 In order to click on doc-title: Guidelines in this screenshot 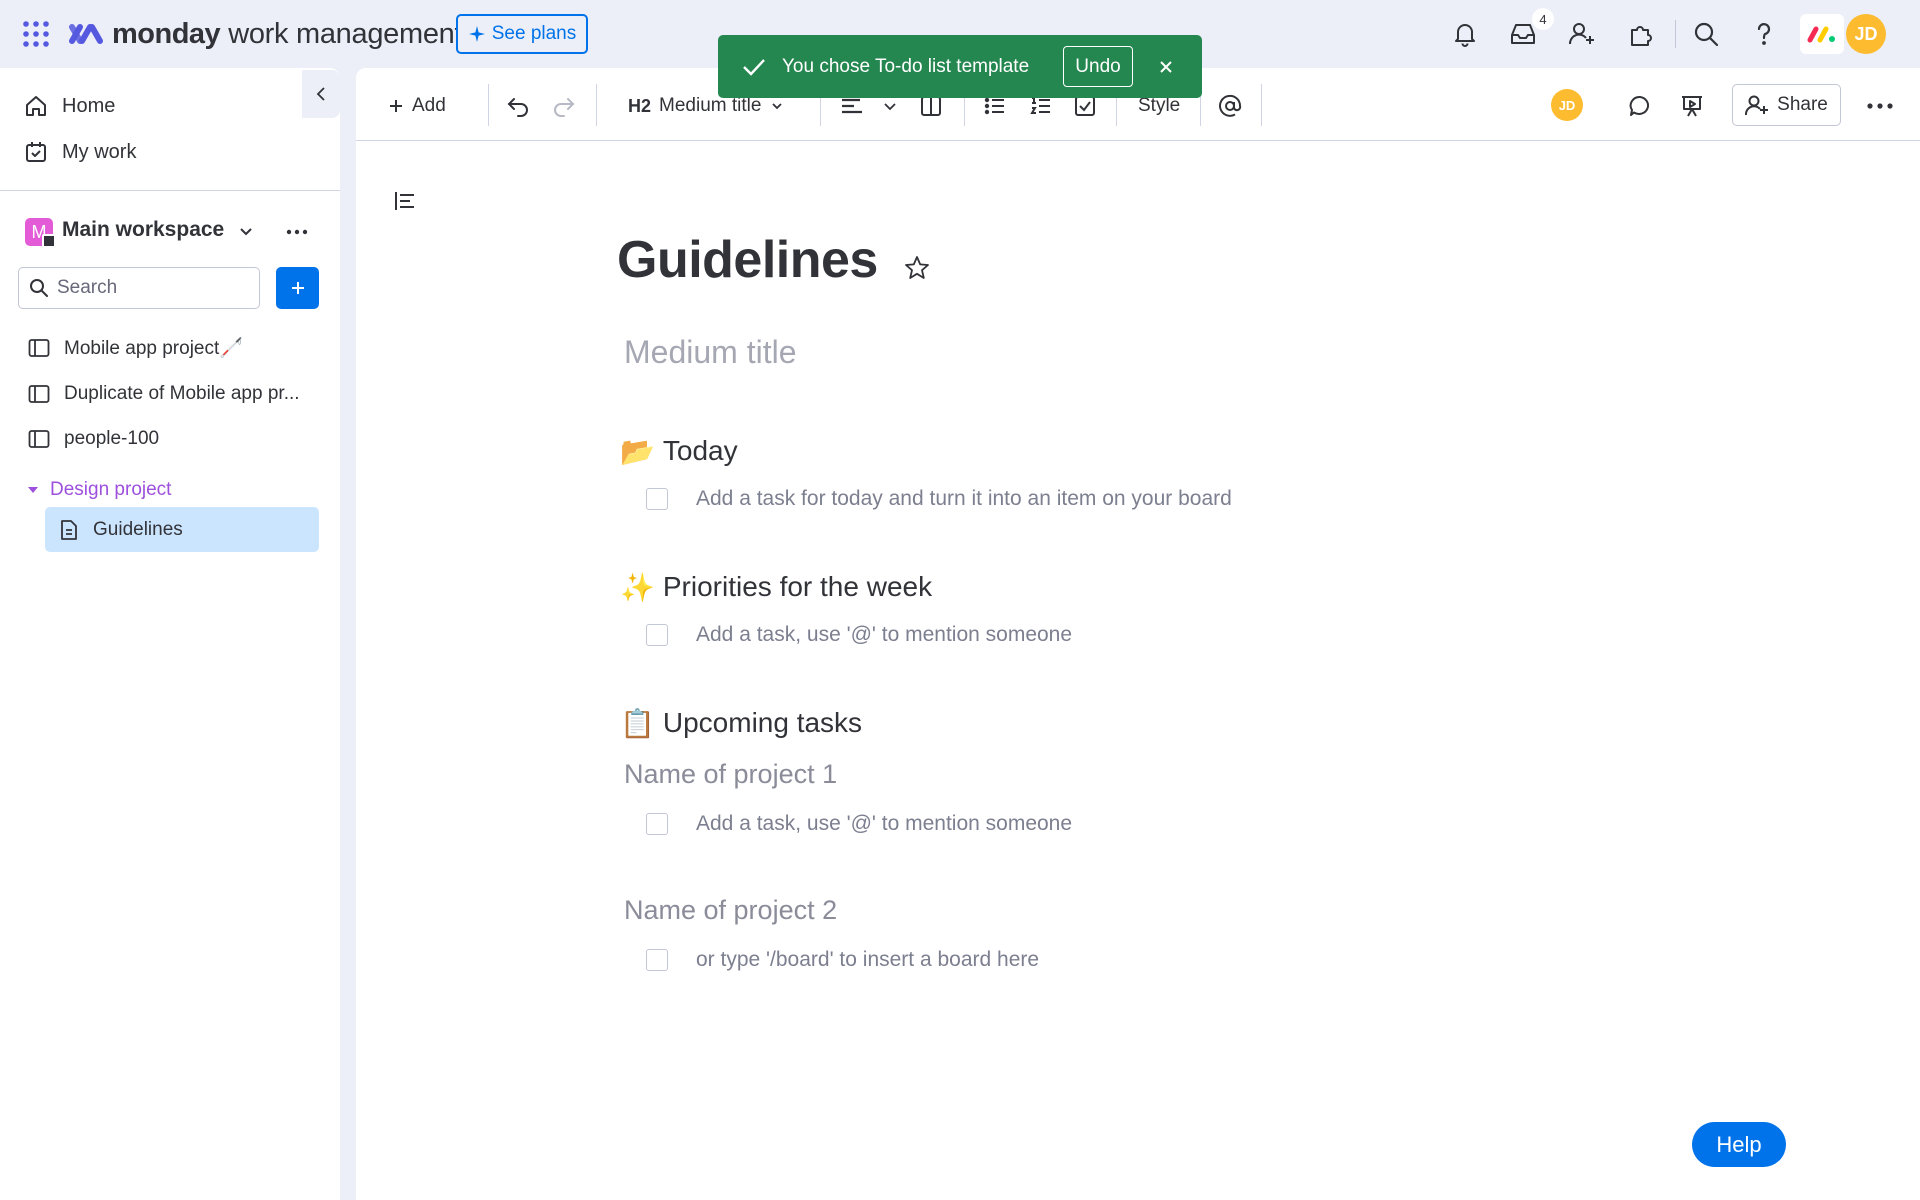, I will do `click(747, 260)`.